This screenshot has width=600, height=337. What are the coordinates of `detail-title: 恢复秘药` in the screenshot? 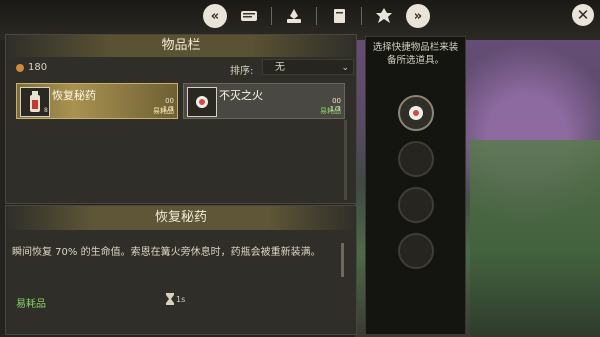 It's located at (181, 218).